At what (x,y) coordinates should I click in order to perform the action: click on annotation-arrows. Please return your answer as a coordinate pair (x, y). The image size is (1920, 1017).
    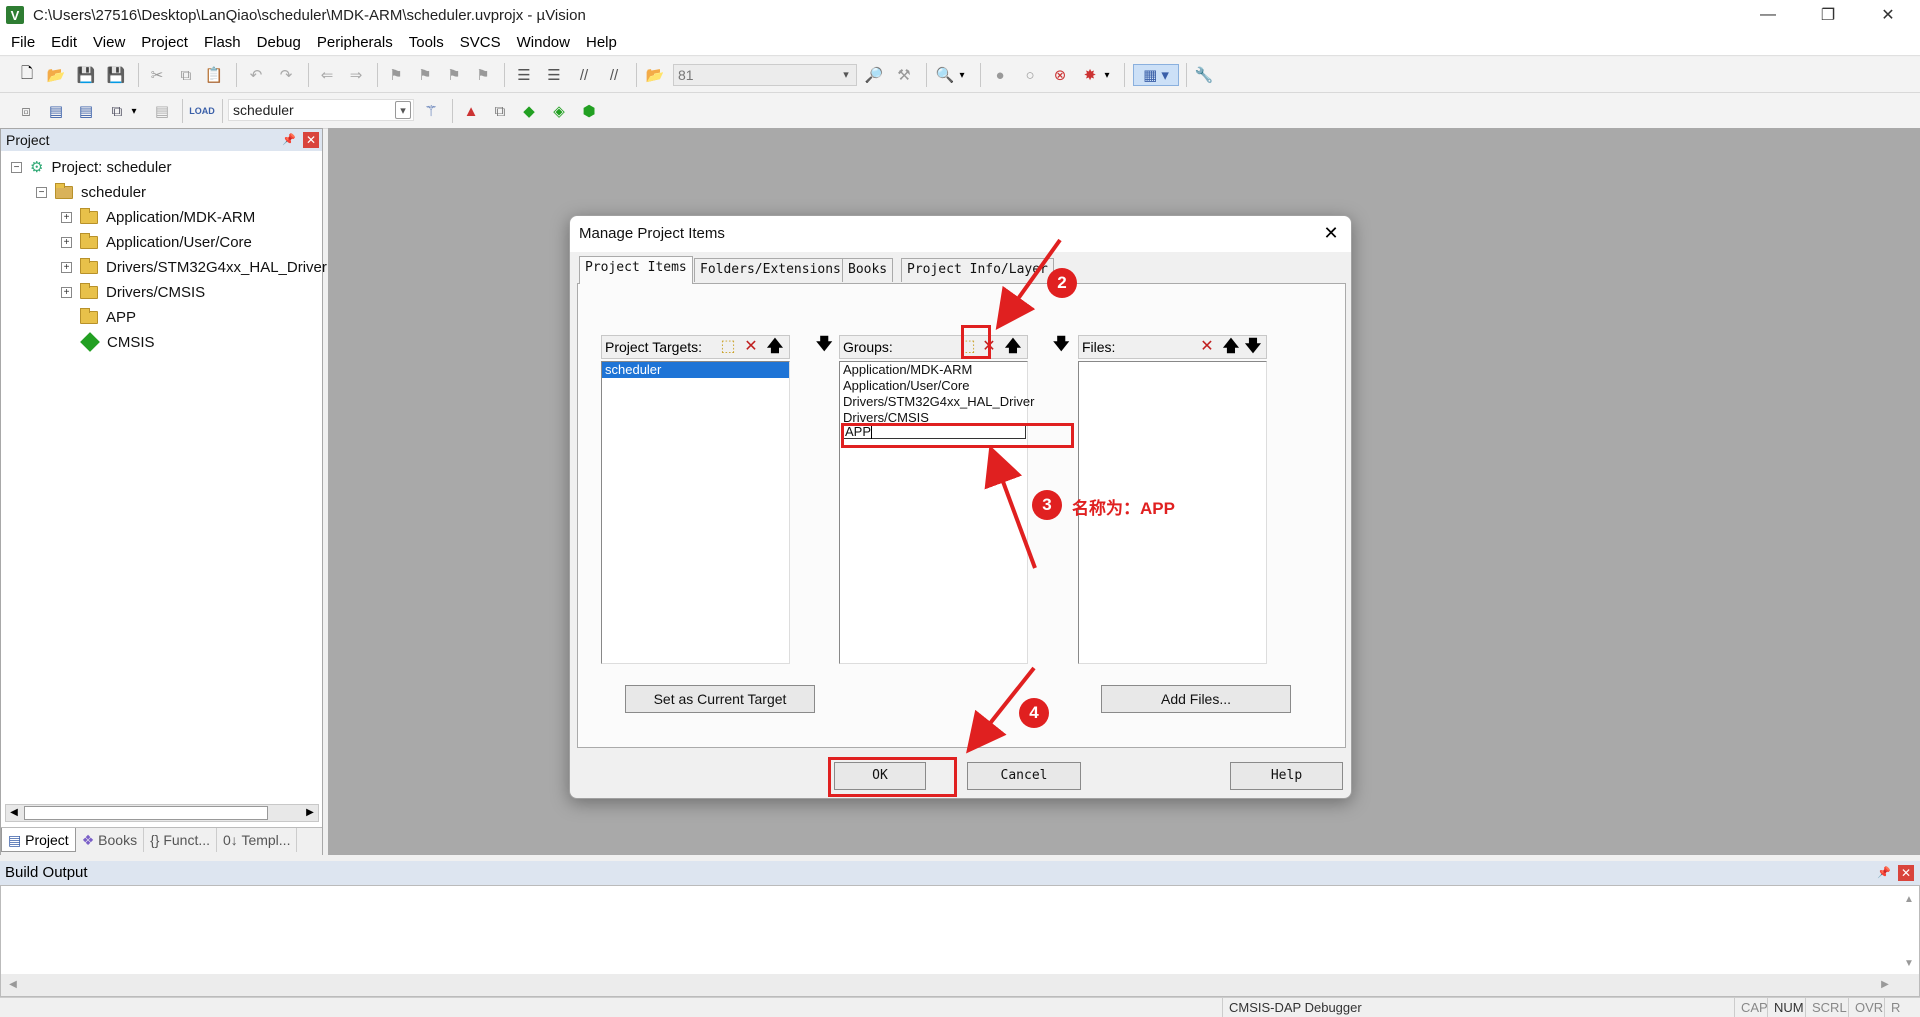
    Looking at the image, I should click on (1014, 496).